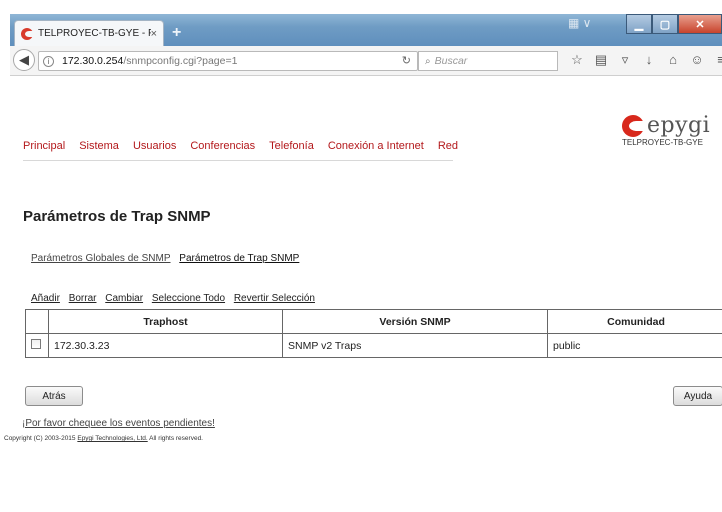 The width and height of the screenshot is (722, 512). I want to click on header-checkbox-cell, so click(37, 321).